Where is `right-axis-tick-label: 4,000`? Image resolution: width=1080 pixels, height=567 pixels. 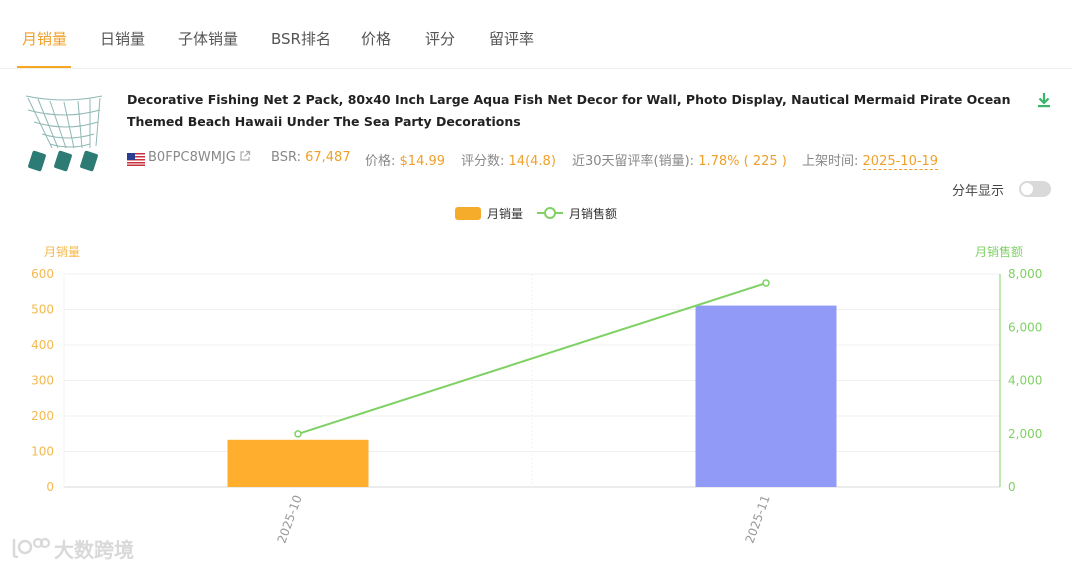 right-axis-tick-label: 4,000 is located at coordinates (1025, 381).